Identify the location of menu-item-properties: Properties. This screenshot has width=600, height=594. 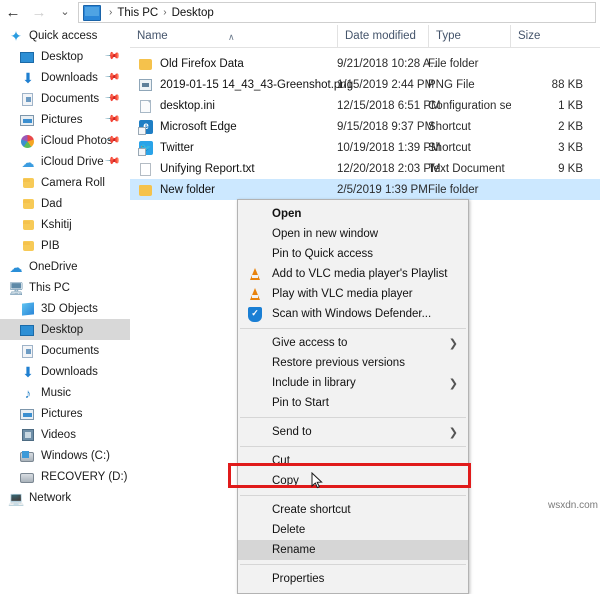
(353, 579).